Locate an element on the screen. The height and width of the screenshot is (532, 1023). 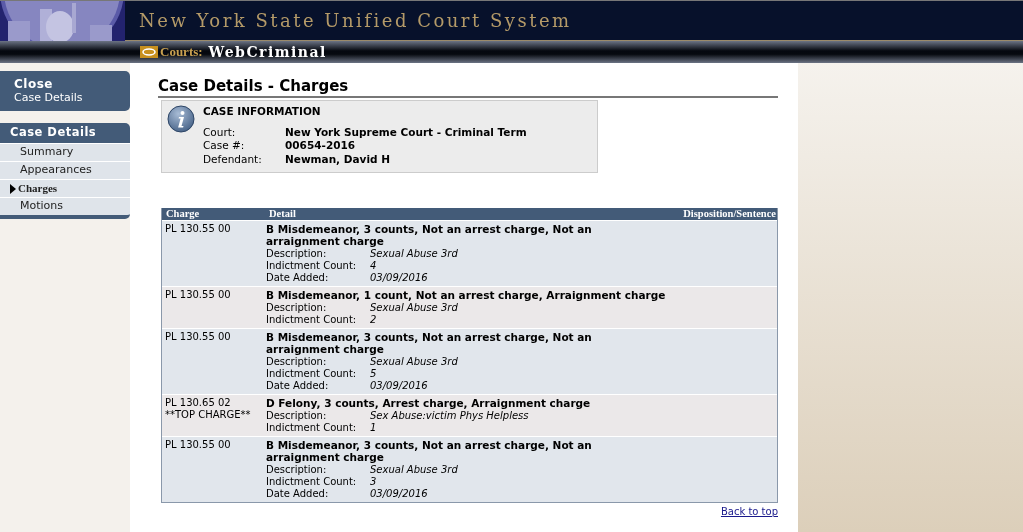
column-header: Detail is located at coordinates (283, 214).